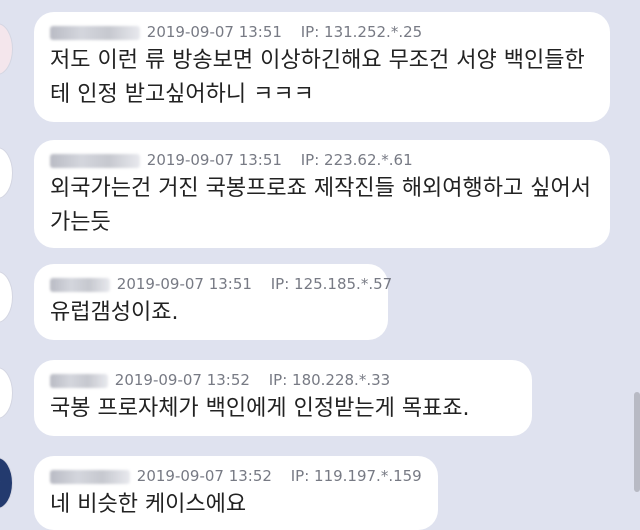  I want to click on comment-ip: IP: 125.185.*.57, so click(331, 284).